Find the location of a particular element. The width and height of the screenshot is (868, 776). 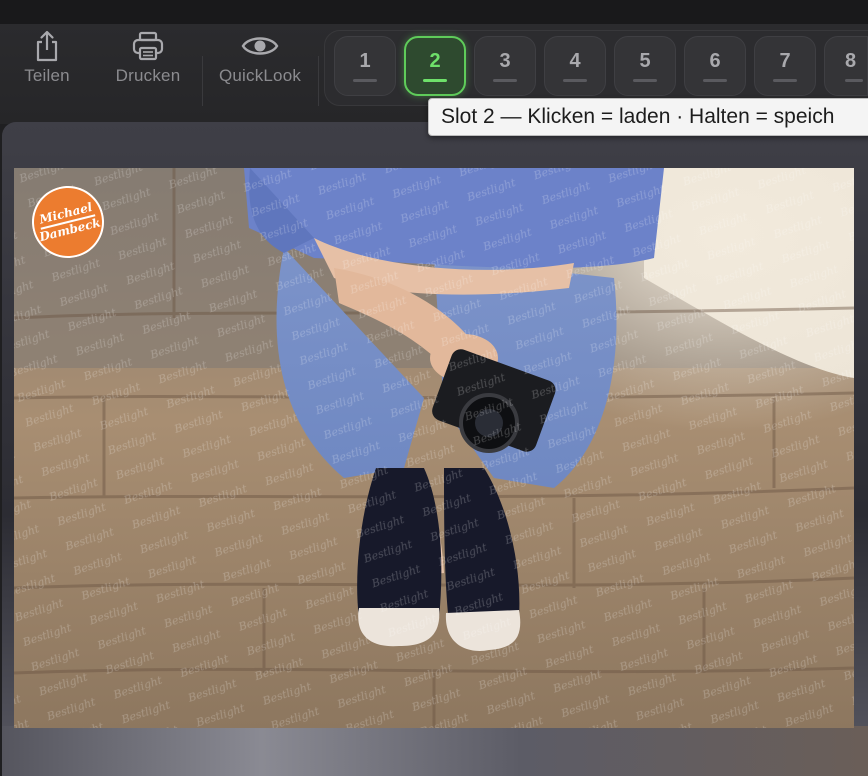

slot-button-2: 2 is located at coordinates (435, 66).